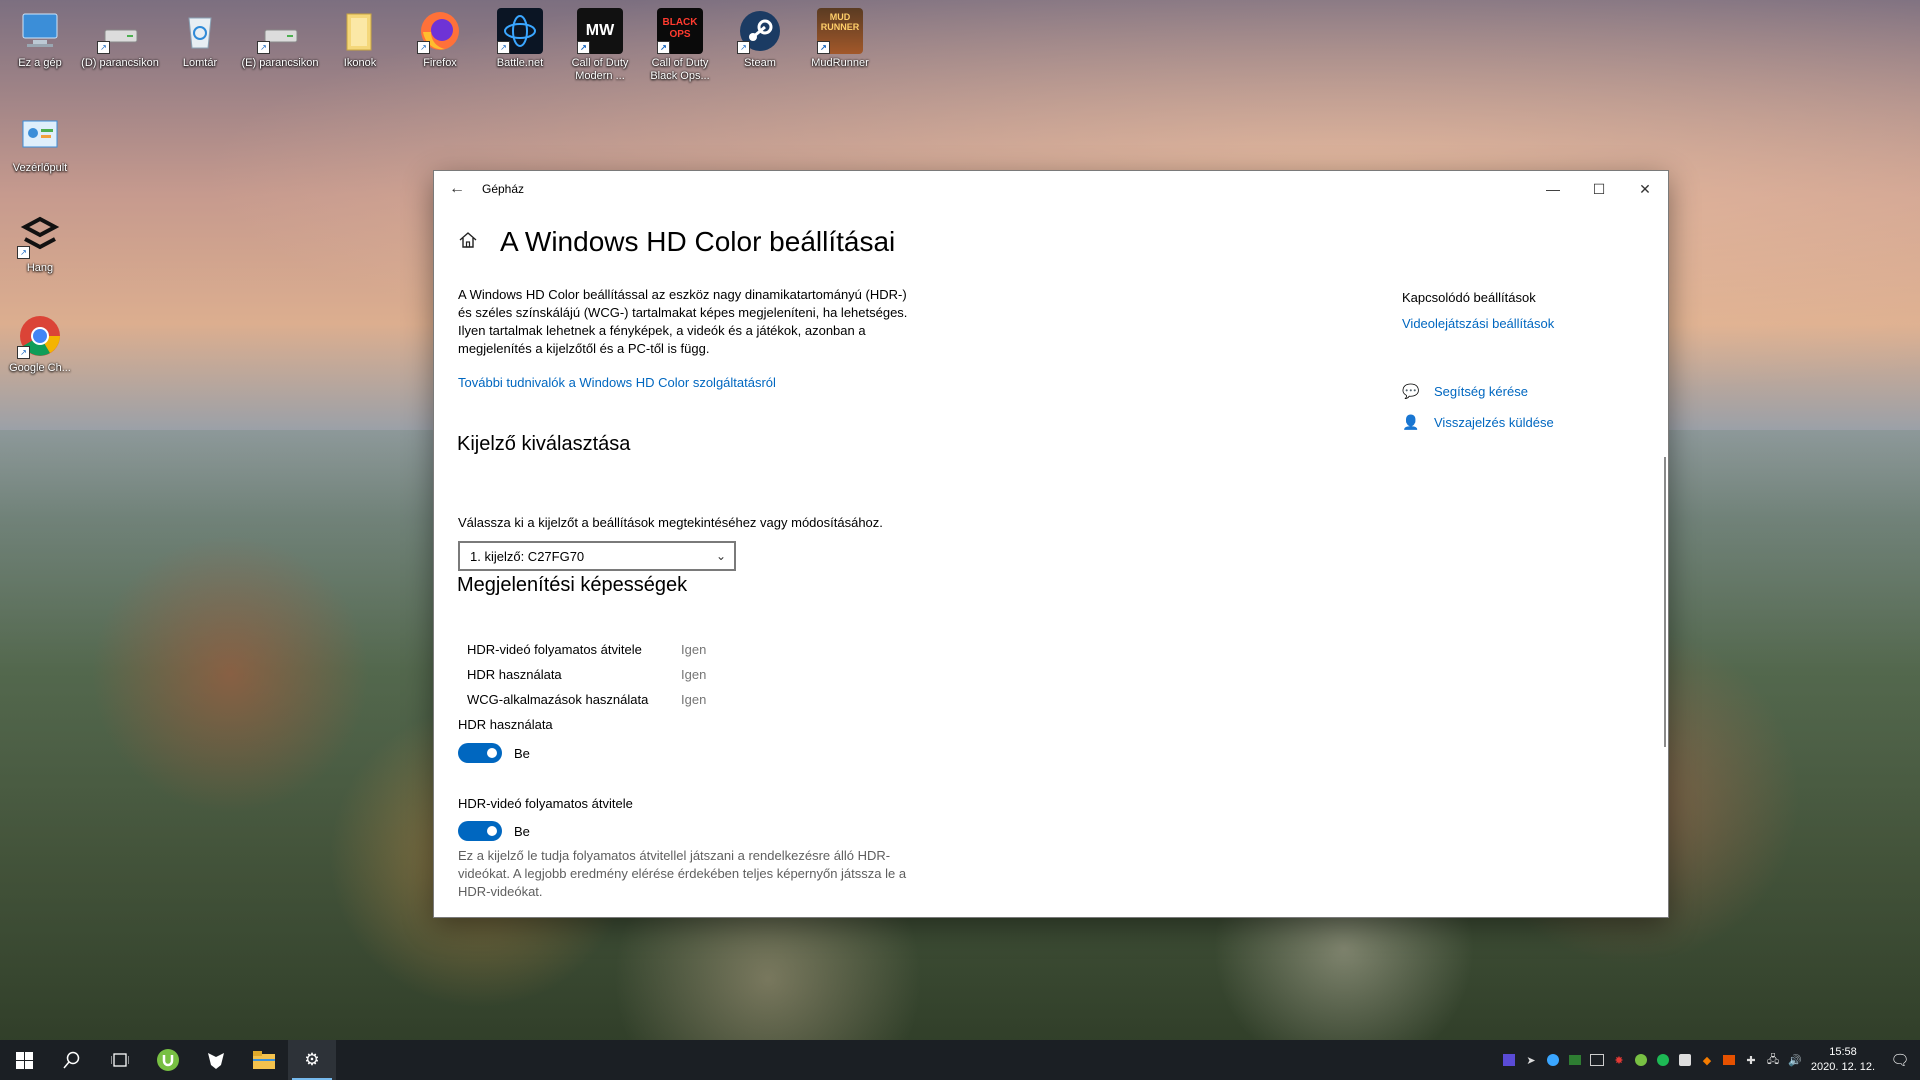 This screenshot has width=1920, height=1080. What do you see at coordinates (360, 63) in the screenshot?
I see `desktop-icon-label: Ikonok` at bounding box center [360, 63].